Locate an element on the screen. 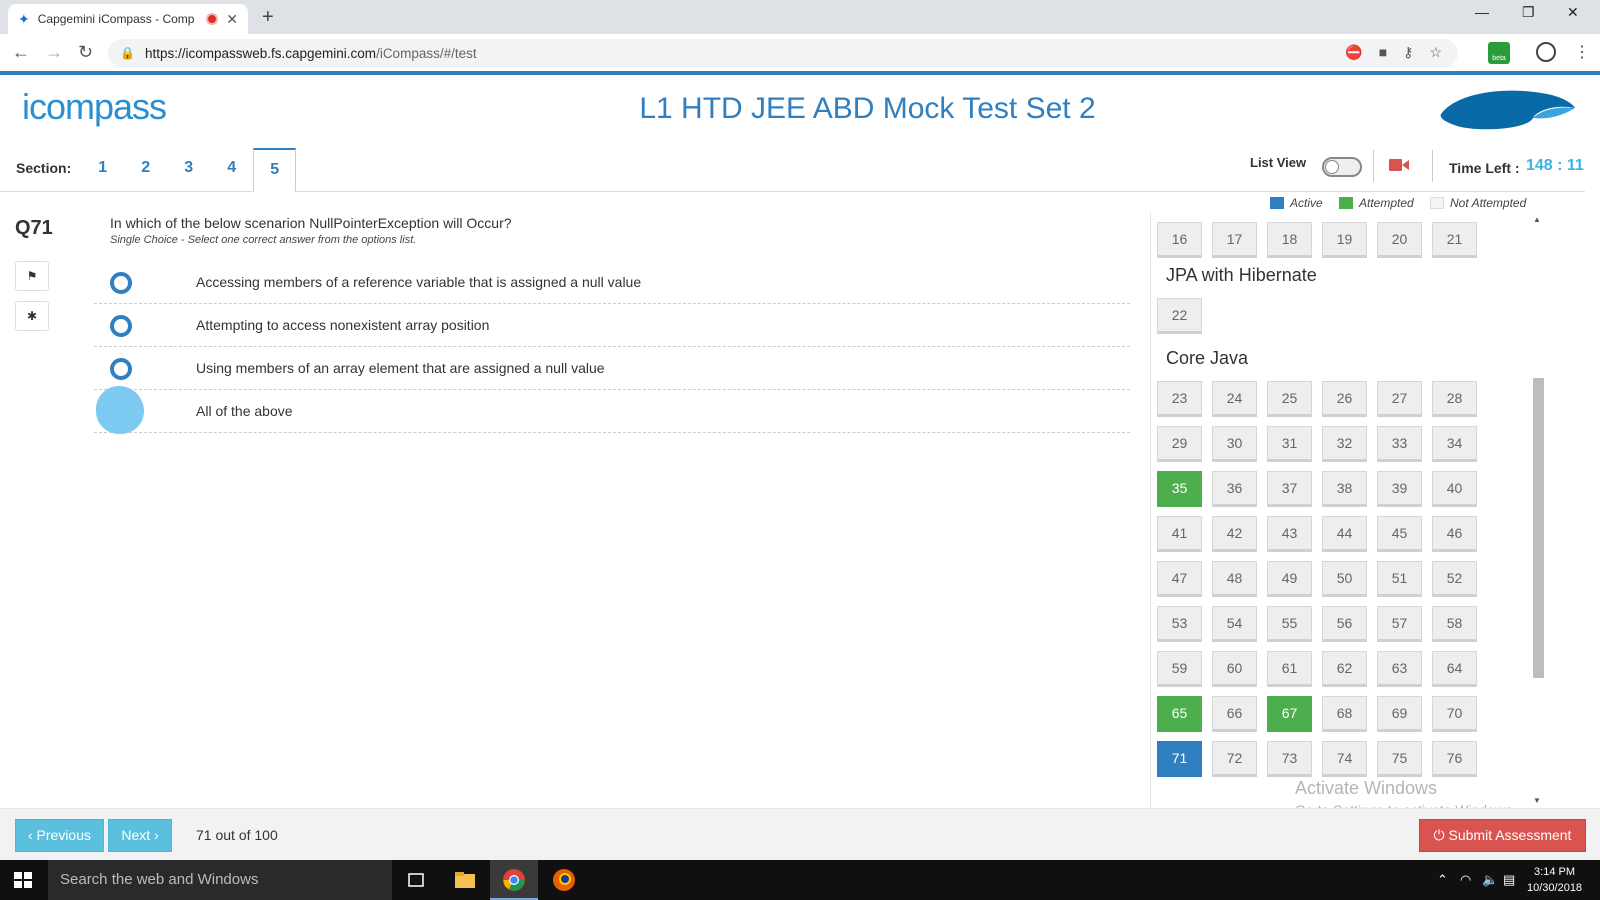  question-button: 59 is located at coordinates (1179, 669).